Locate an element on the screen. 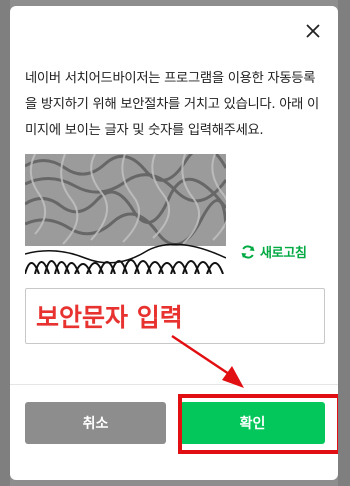 The width and height of the screenshot is (350, 486). refresh-captcha-button: 새로고침 is located at coordinates (273, 251).